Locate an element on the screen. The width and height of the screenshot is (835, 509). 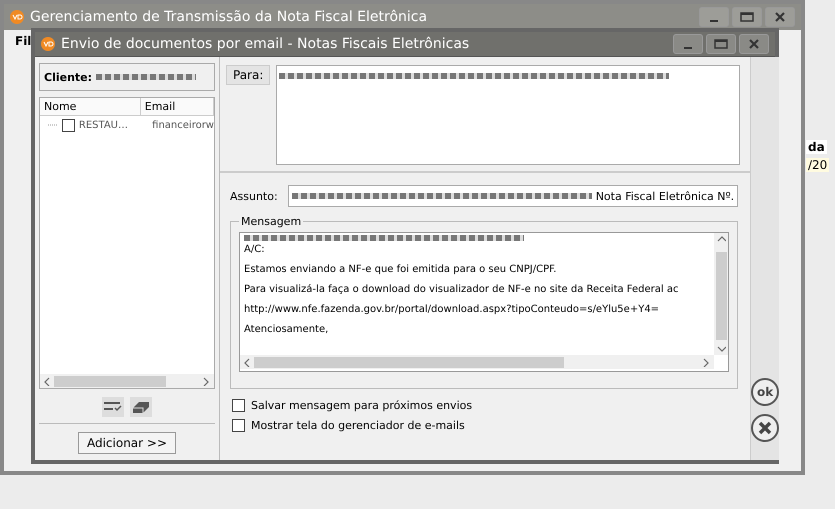
option-label: Mostrar tela do gerenciador de e-mails is located at coordinates (358, 425).